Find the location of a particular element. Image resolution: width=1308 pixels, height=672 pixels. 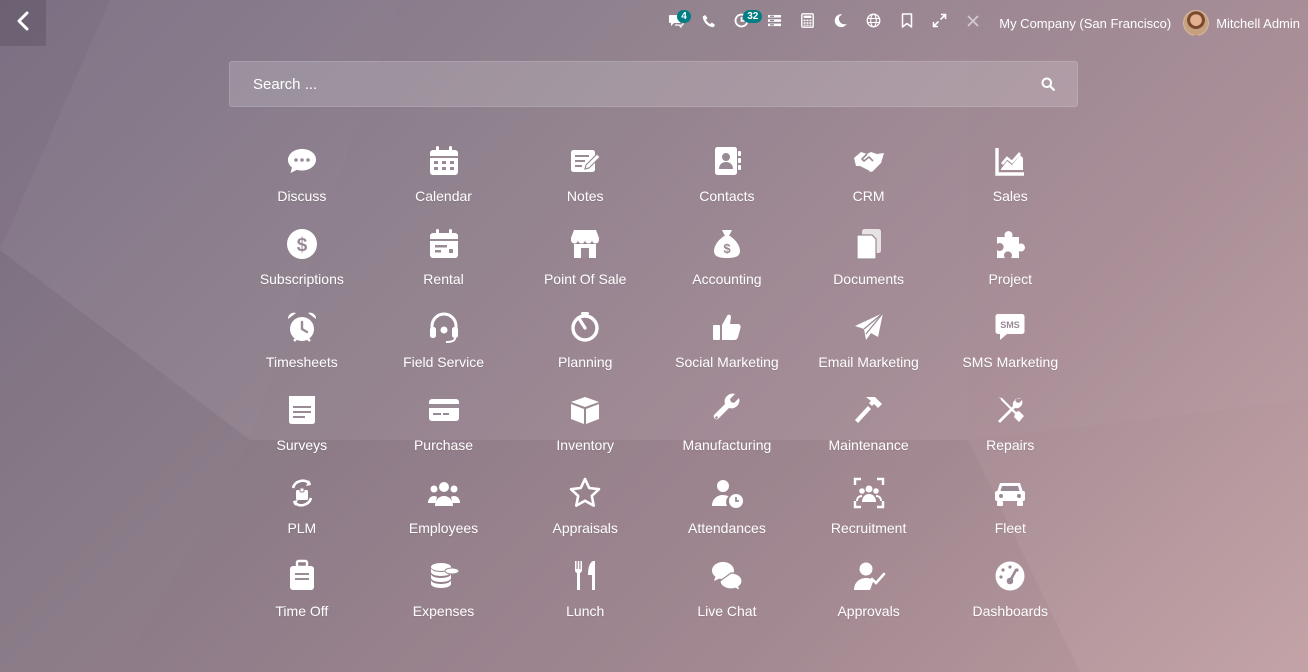

calculator-menu is located at coordinates (807, 23).